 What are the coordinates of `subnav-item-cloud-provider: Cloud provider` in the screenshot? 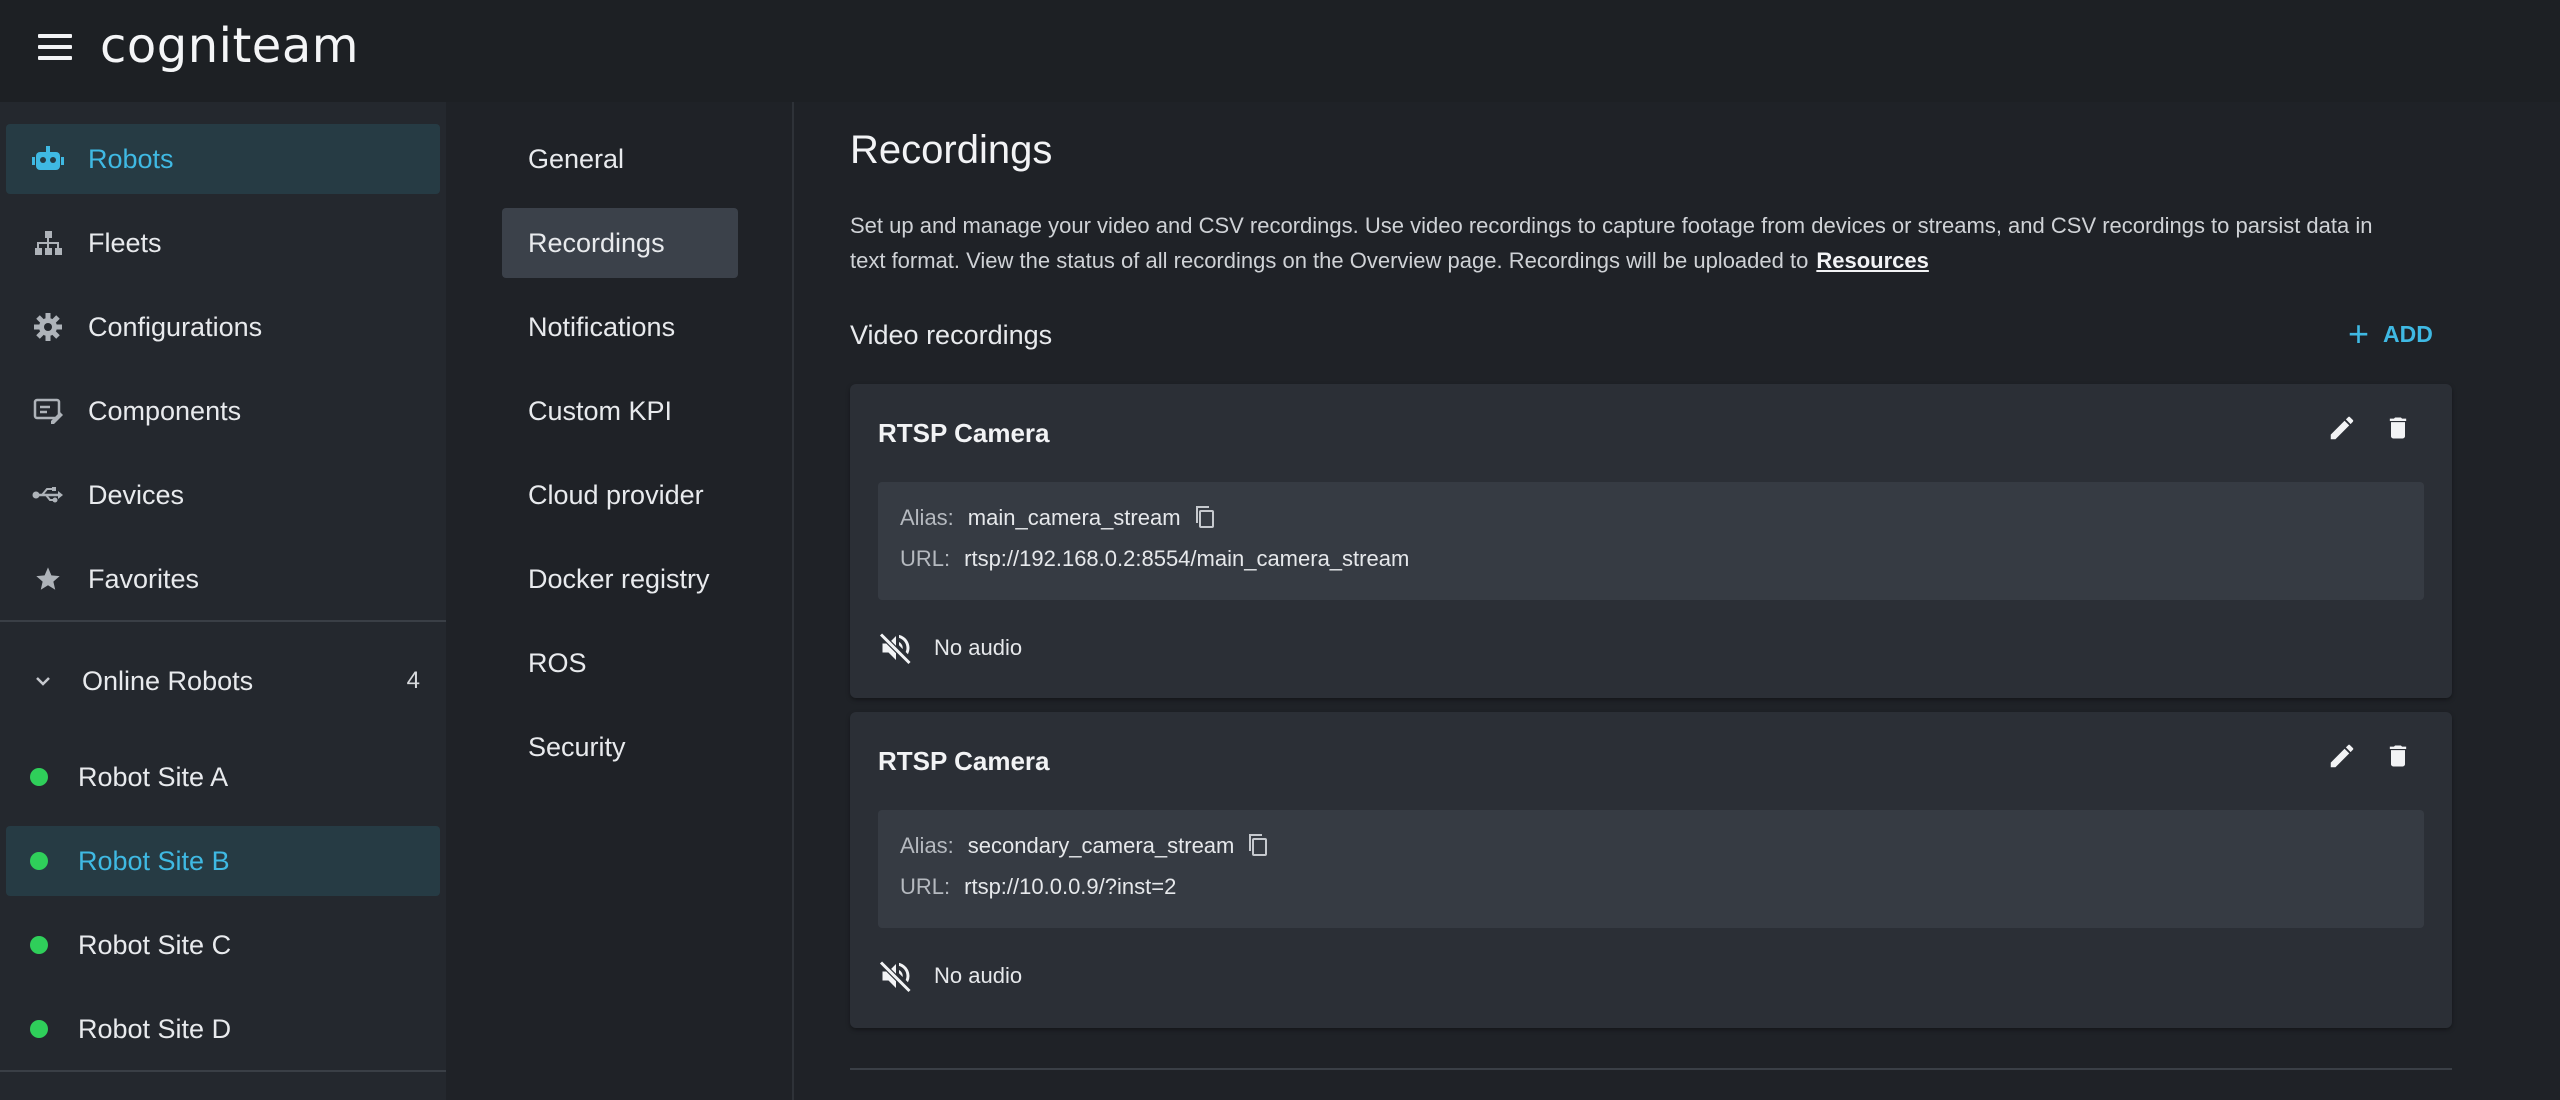 It's located at (620, 495).